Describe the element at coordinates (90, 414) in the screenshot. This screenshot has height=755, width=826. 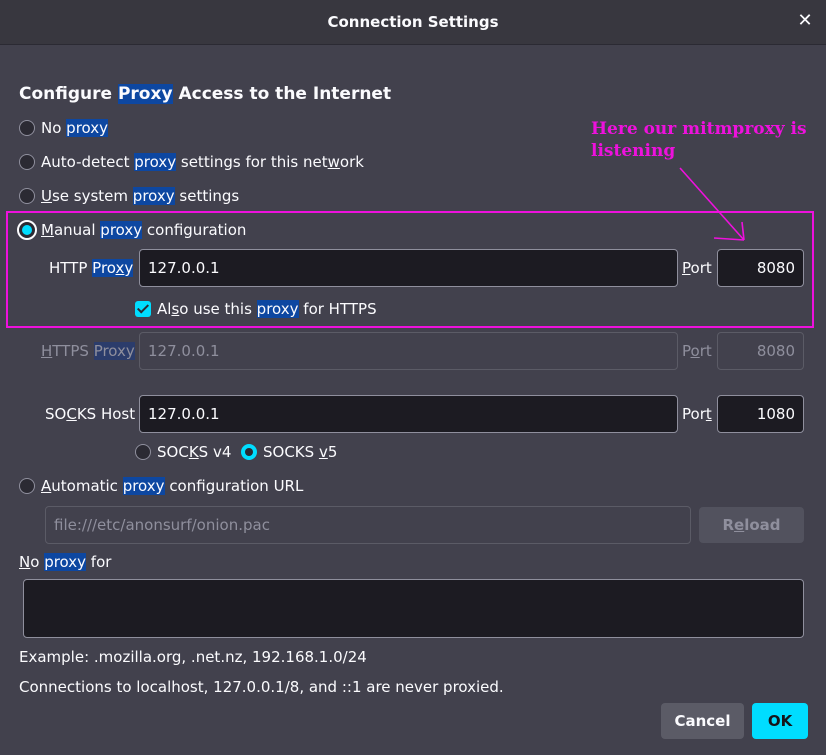
I see `socks-host-label: SOCKS Host` at that location.